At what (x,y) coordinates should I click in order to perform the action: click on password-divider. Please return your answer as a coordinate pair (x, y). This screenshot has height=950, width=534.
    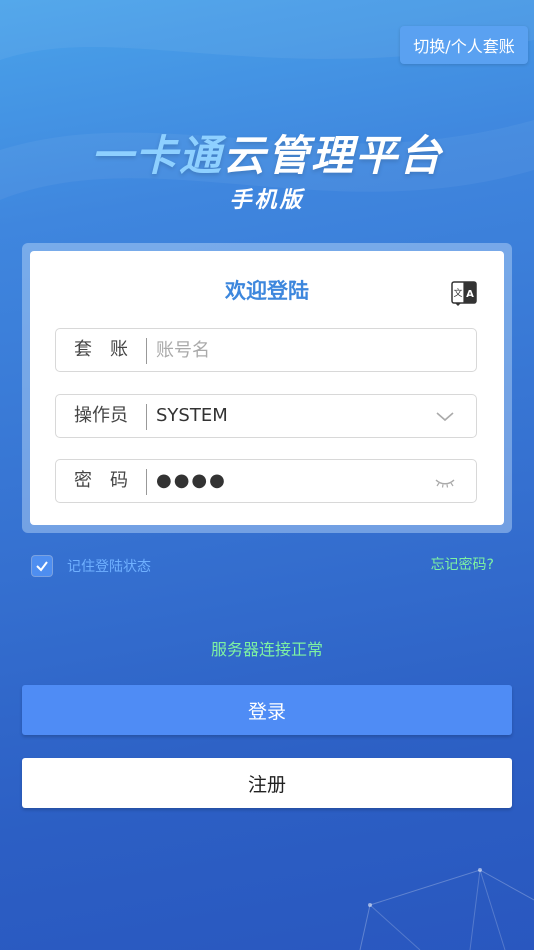
    Looking at the image, I should click on (146, 482).